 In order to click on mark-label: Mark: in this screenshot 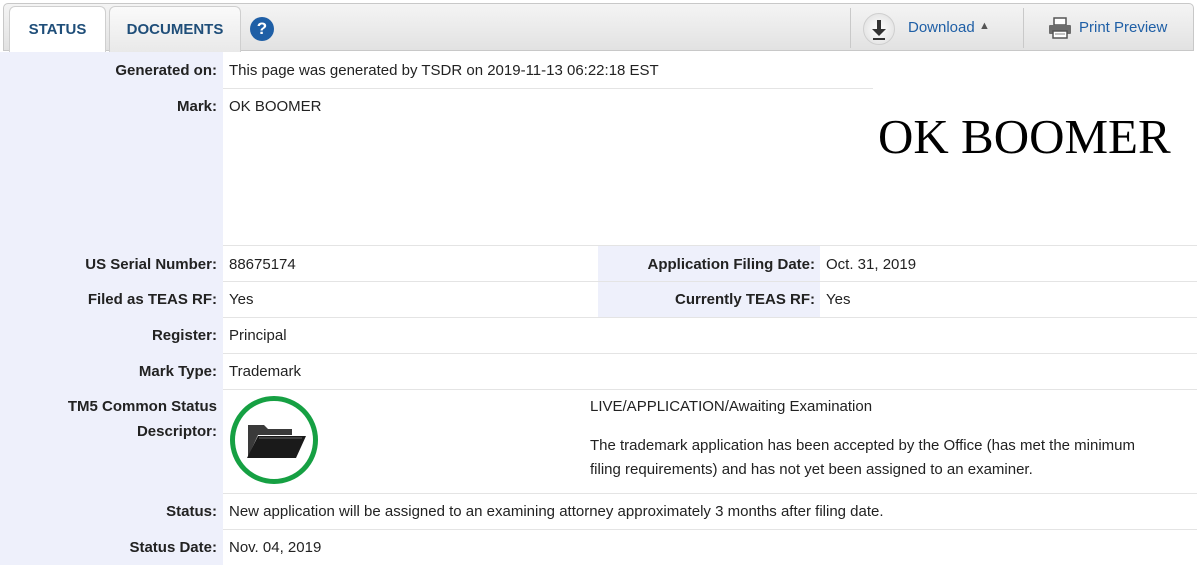, I will do `click(196, 106)`.